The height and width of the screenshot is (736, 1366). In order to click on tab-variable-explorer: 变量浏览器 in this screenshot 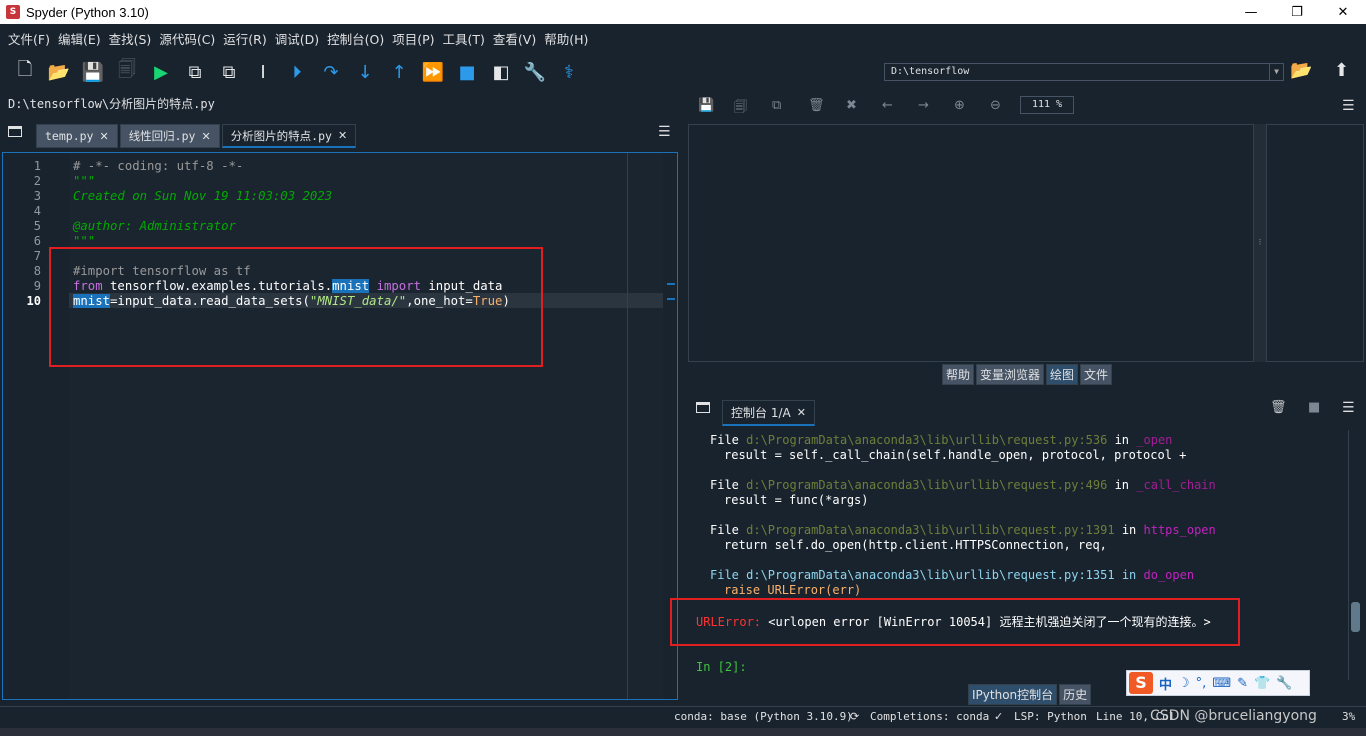, I will do `click(1010, 374)`.